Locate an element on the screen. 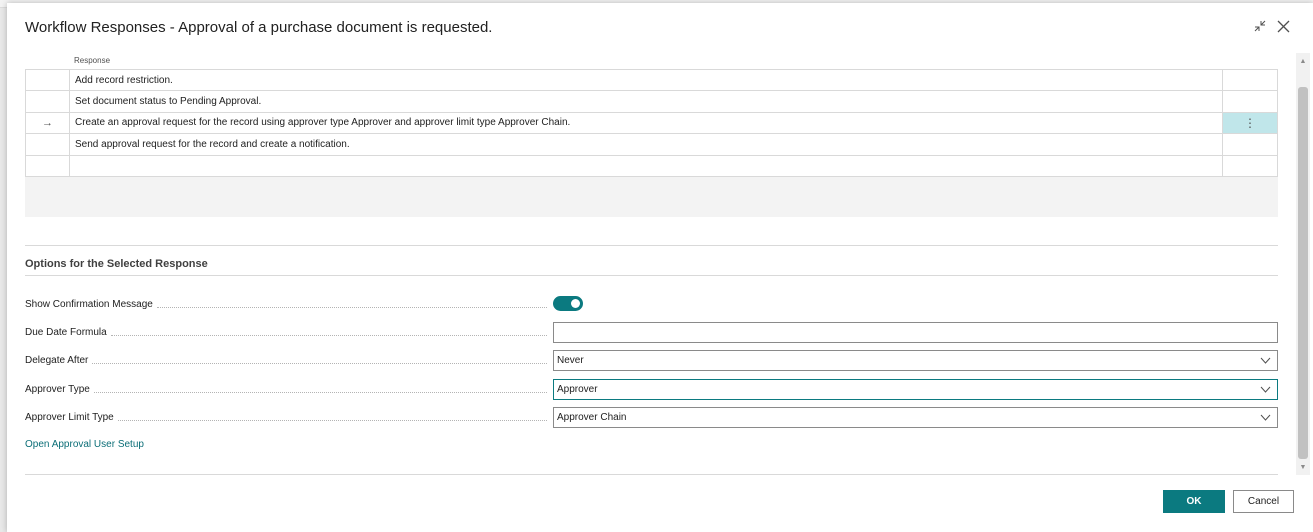 The height and width of the screenshot is (532, 1313). section-divider-bottom is located at coordinates (651, 275).